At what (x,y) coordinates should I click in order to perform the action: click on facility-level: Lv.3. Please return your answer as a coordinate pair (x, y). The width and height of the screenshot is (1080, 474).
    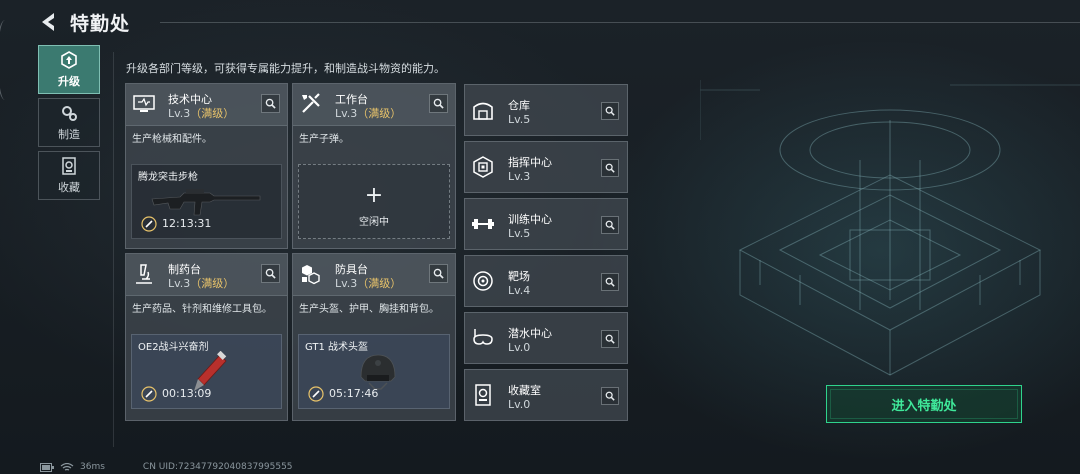
    Looking at the image, I should click on (519, 176).